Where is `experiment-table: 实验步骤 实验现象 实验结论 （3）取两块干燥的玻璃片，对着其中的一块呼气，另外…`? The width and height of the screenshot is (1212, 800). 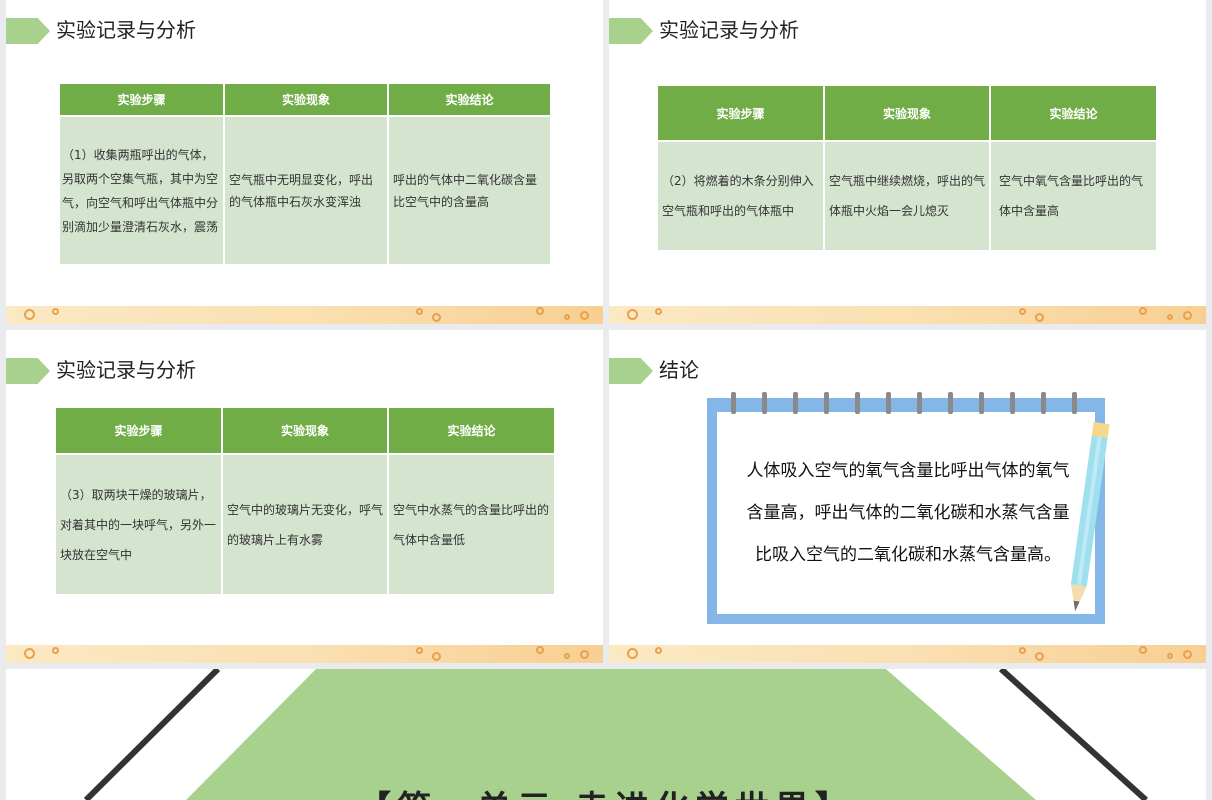 experiment-table: 实验步骤 实验现象 实验结论 （3）取两块干燥的玻璃片，对着其中的一块呼气，另外… is located at coordinates (305, 501).